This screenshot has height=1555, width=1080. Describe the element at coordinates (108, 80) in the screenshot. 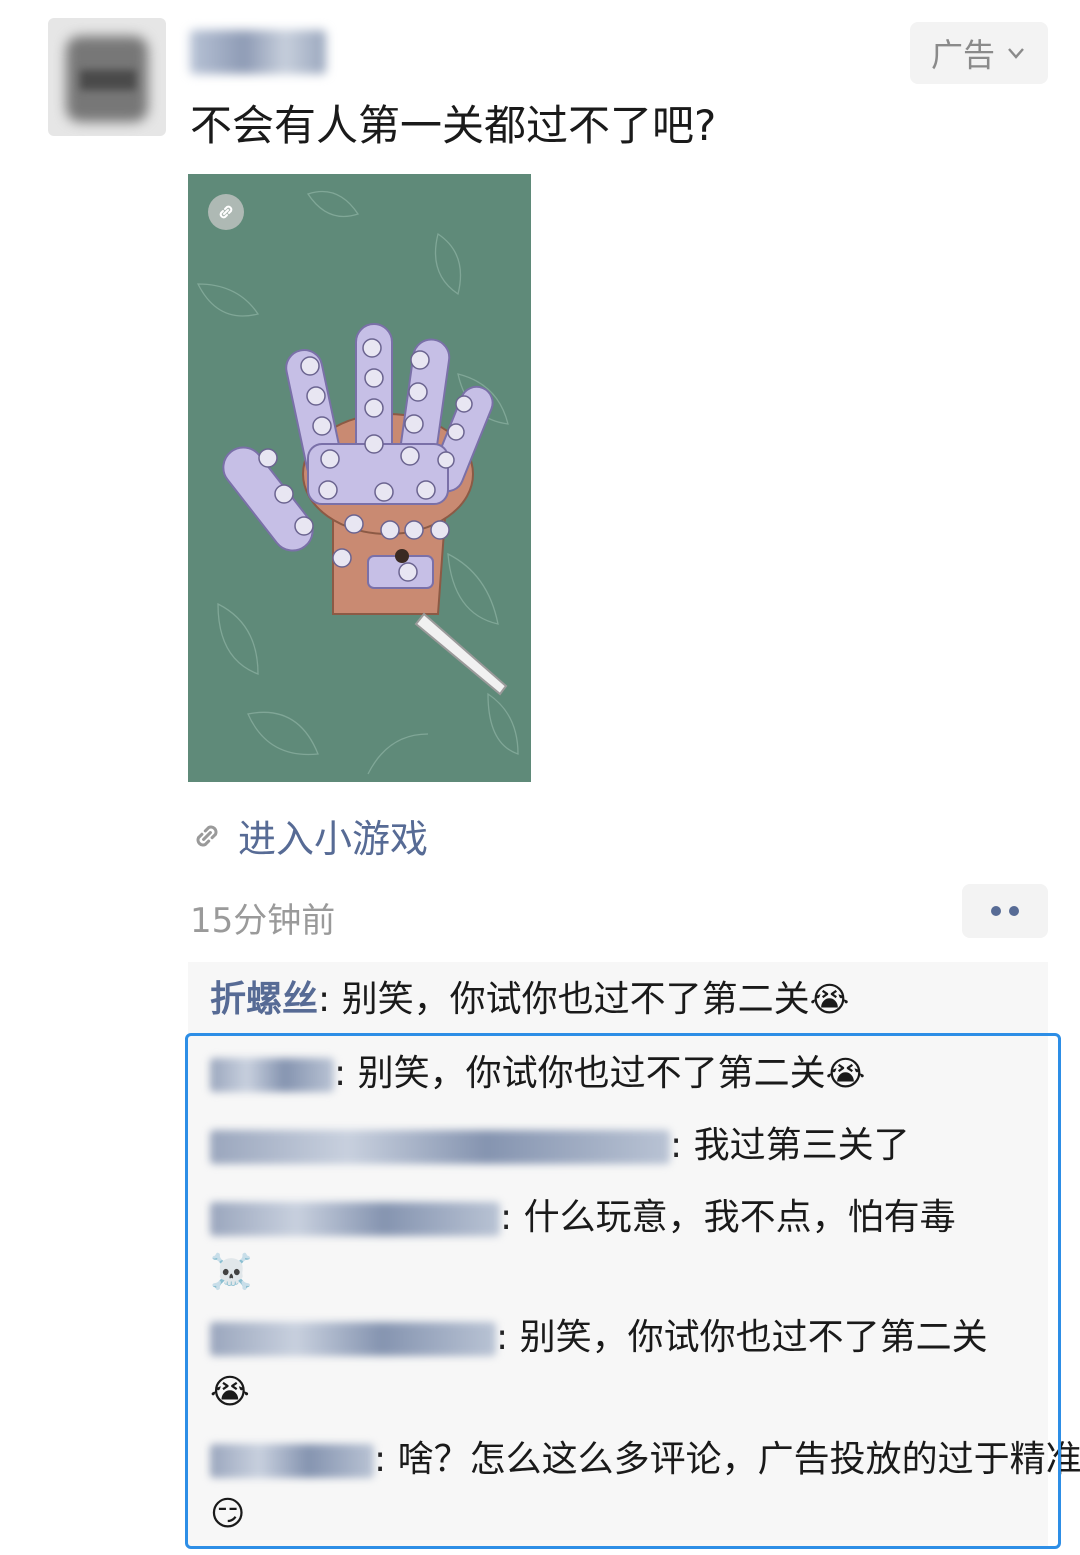

I see `avatar-blurred-detail` at that location.